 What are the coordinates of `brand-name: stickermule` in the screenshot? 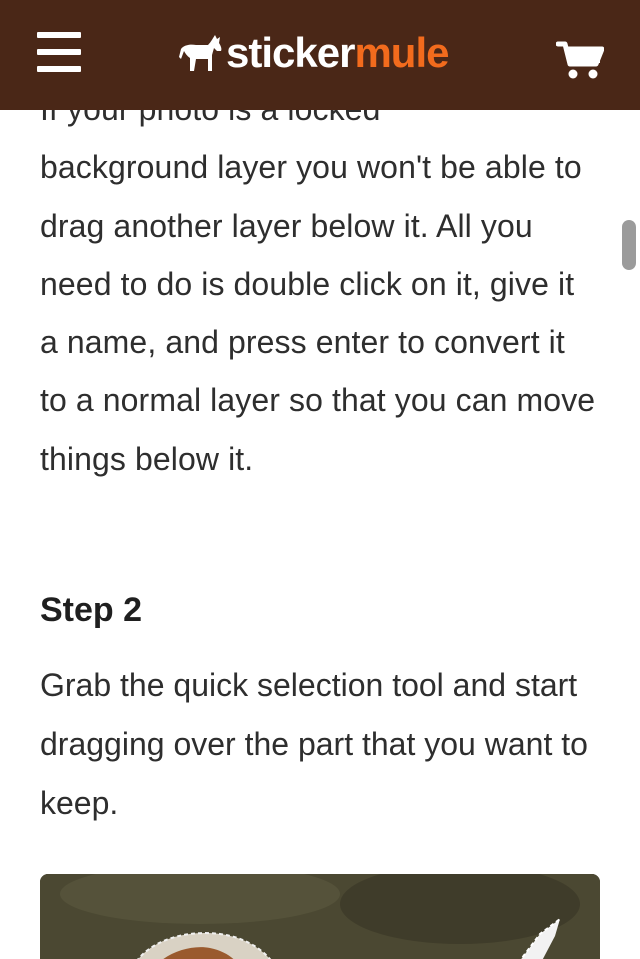 It's located at (337, 53).